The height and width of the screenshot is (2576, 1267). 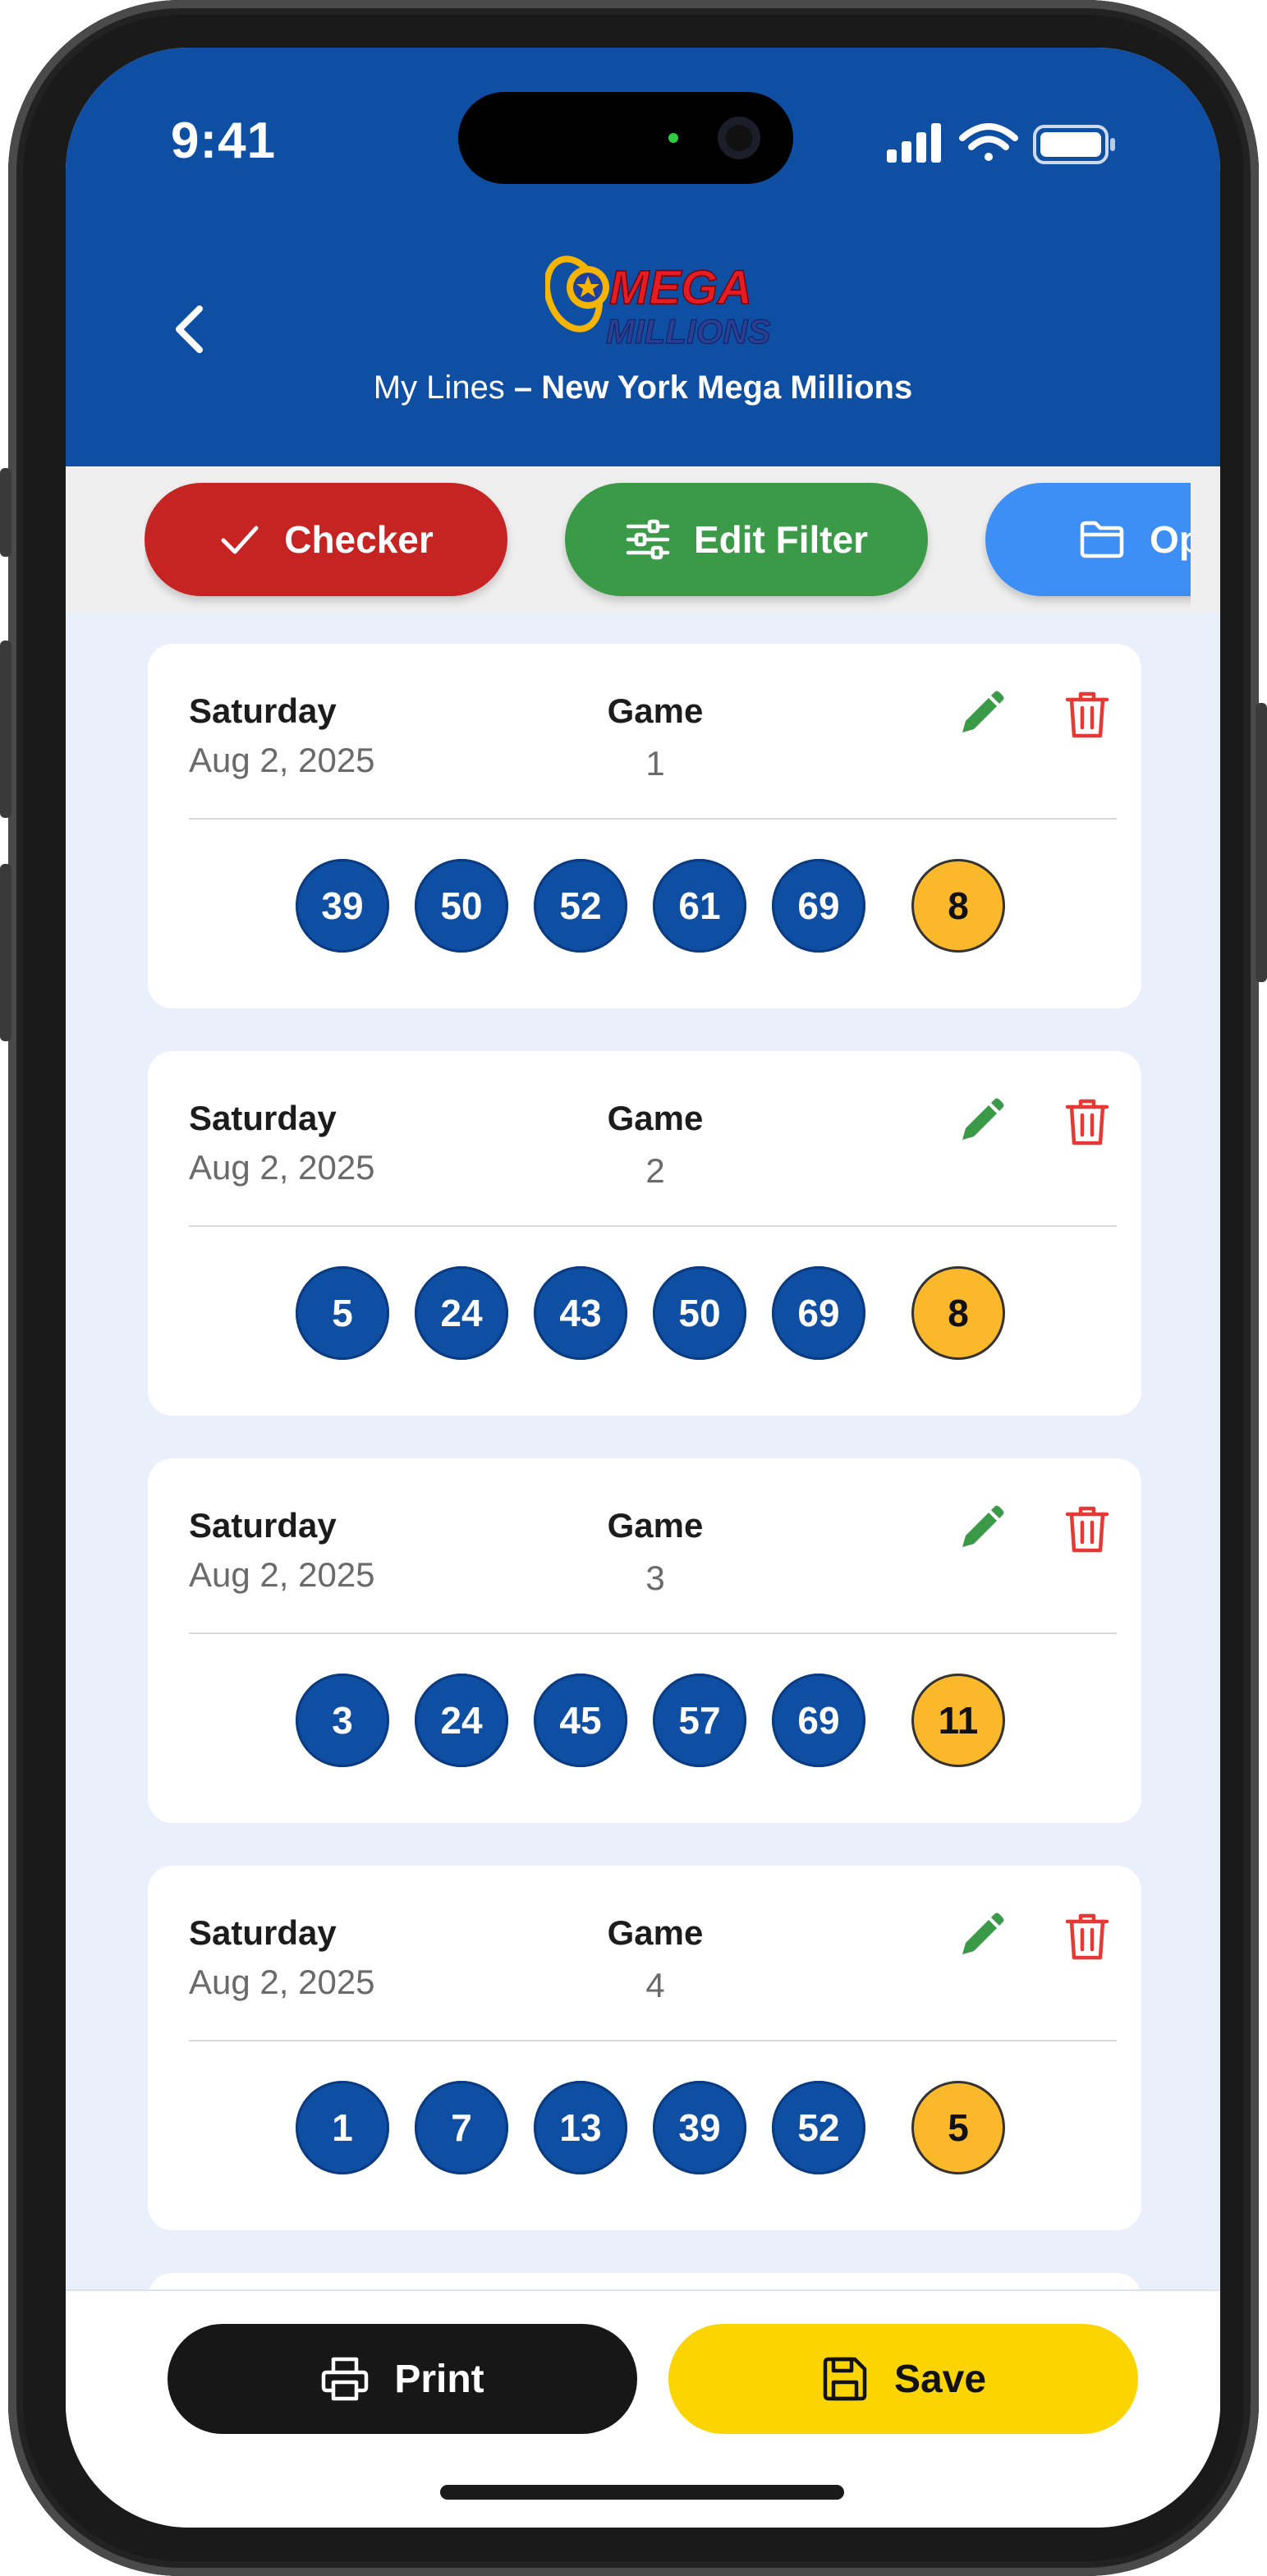 I want to click on status-icons, so click(x=1001, y=143).